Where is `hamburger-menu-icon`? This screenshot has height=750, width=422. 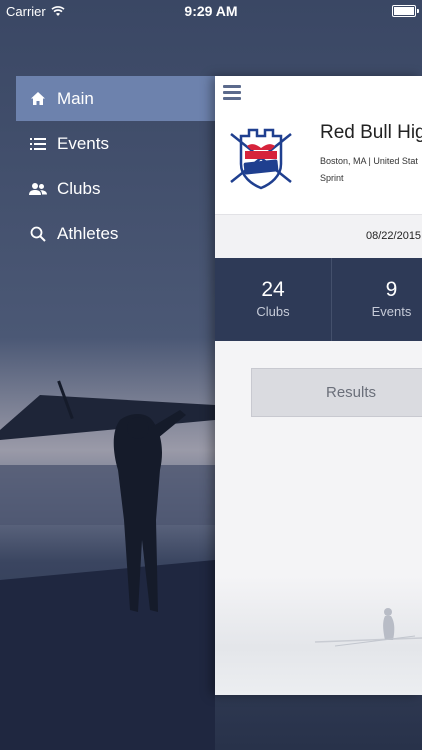 hamburger-menu-icon is located at coordinates (232, 93).